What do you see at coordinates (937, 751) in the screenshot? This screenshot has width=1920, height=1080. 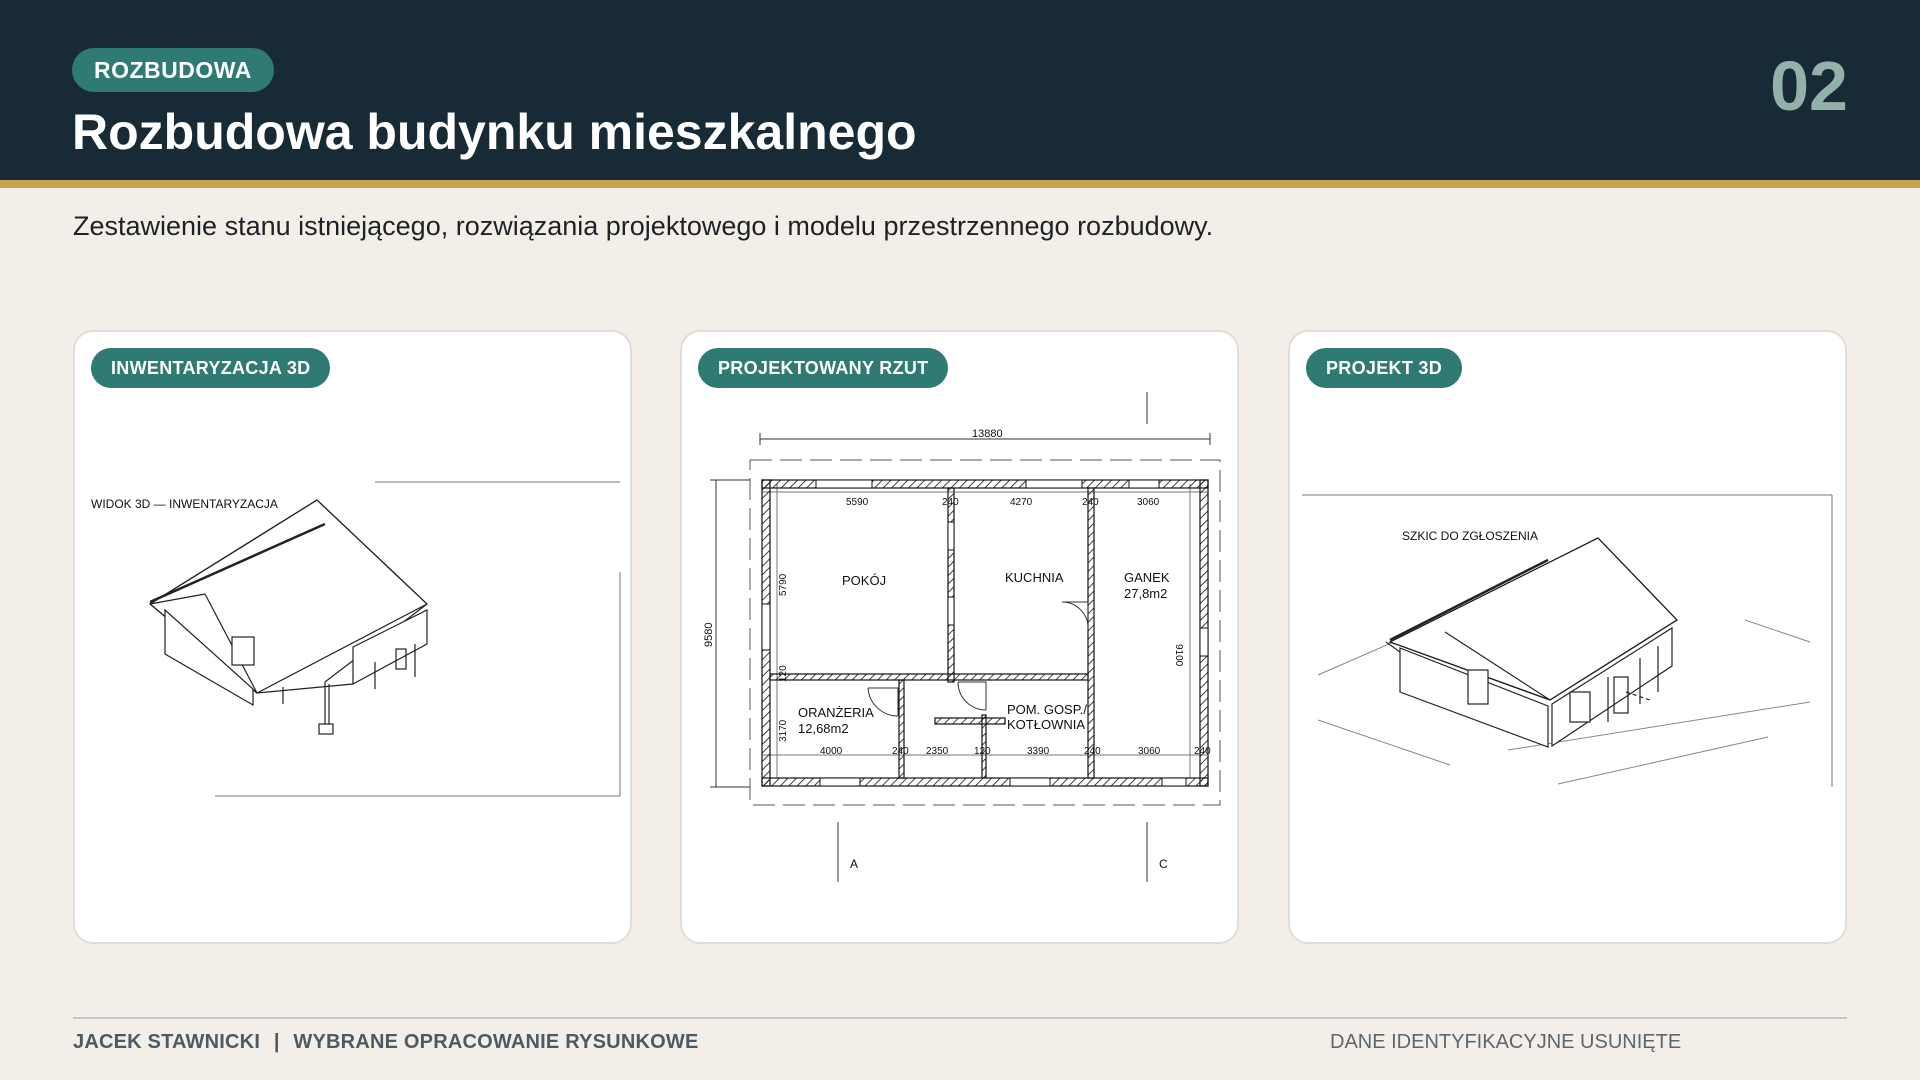 I see `plan-dim-bottom-3: 2350` at bounding box center [937, 751].